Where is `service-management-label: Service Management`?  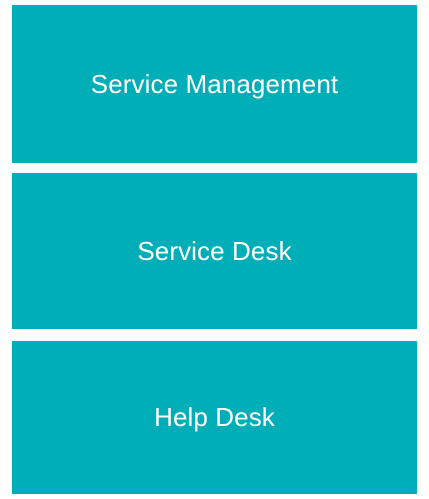 service-management-label: Service Management is located at coordinates (214, 83).